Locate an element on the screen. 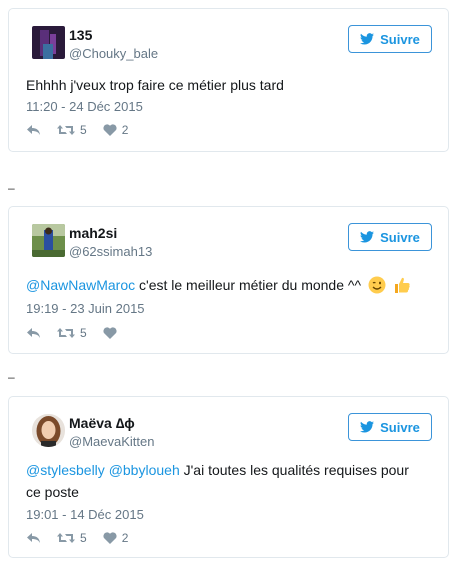 This screenshot has height=566, width=460. winking-face-emoji is located at coordinates (377, 285).